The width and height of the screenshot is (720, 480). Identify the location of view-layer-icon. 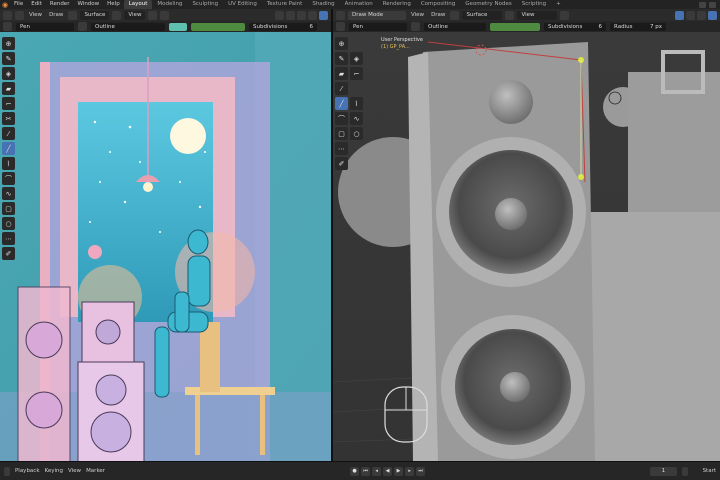
(712, 4).